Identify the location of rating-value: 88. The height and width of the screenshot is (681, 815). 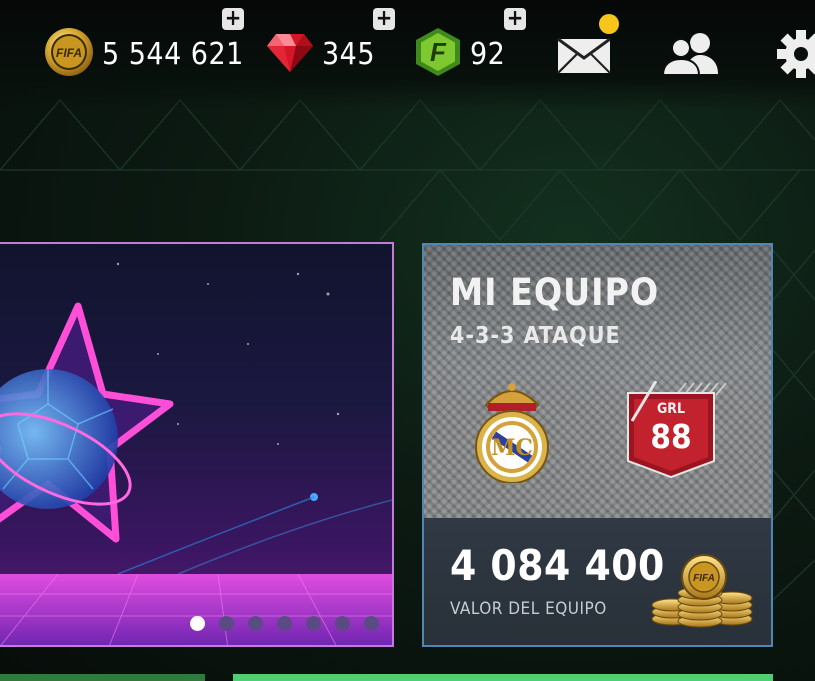
(671, 436).